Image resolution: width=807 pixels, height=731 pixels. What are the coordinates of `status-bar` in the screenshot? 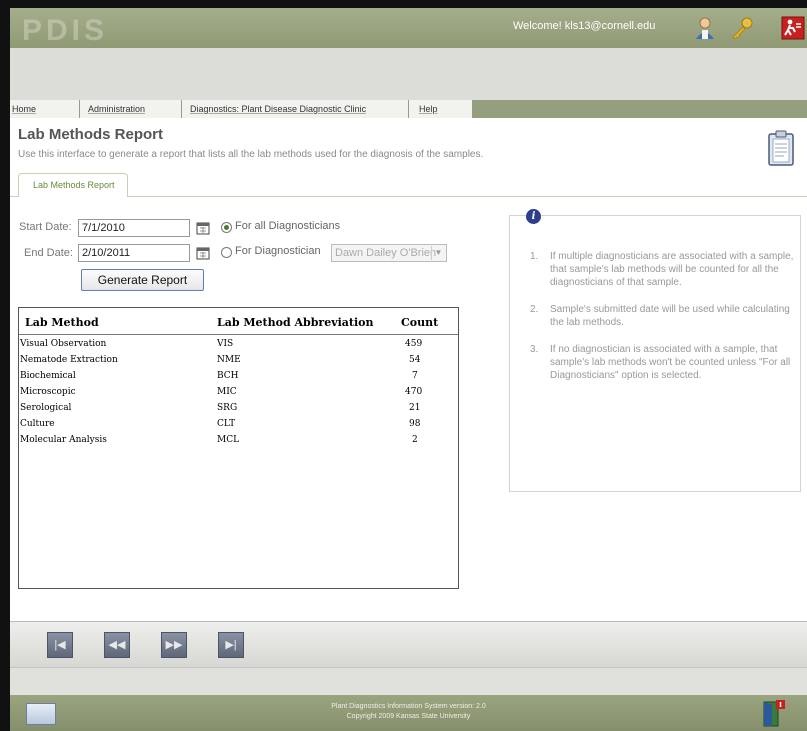 It's located at (408, 681).